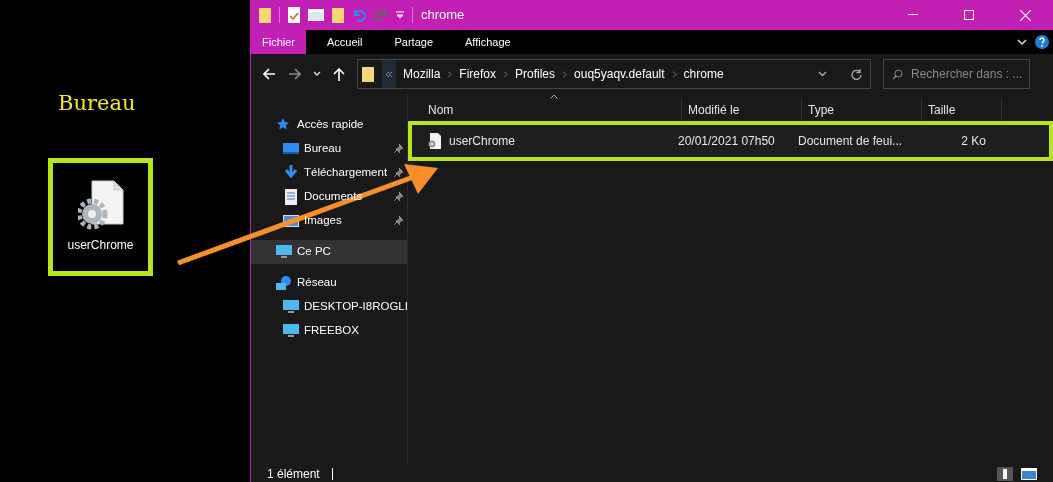 The image size is (1053, 482). I want to click on breadcrumb-item: ouq5yaqv.default, so click(619, 74).